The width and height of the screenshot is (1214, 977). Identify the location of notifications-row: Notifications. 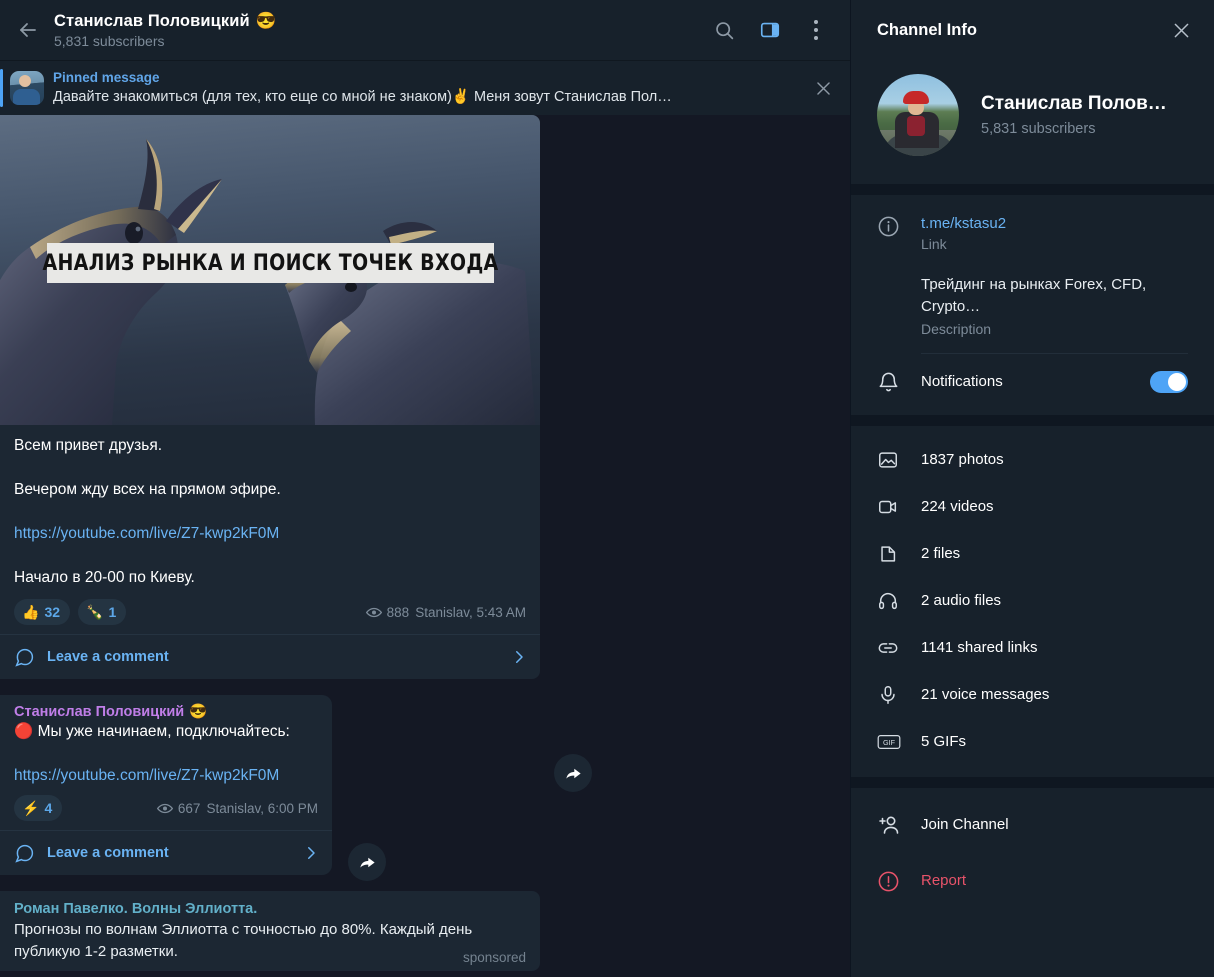
(1032, 381).